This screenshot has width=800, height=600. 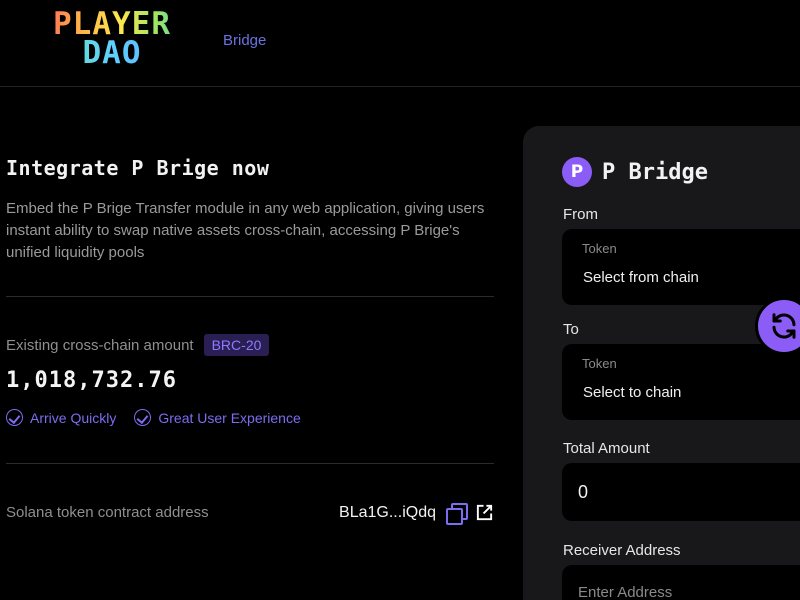 I want to click on from-label: From, so click(x=580, y=214).